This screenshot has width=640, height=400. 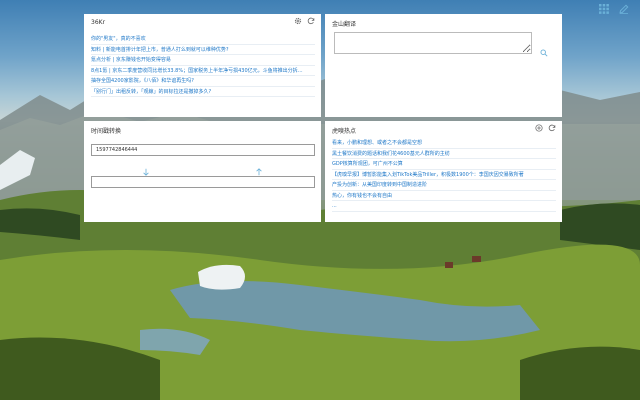 What do you see at coordinates (444, 196) in the screenshot?
I see `list-item: 热心，你有钱也不会有自由` at bounding box center [444, 196].